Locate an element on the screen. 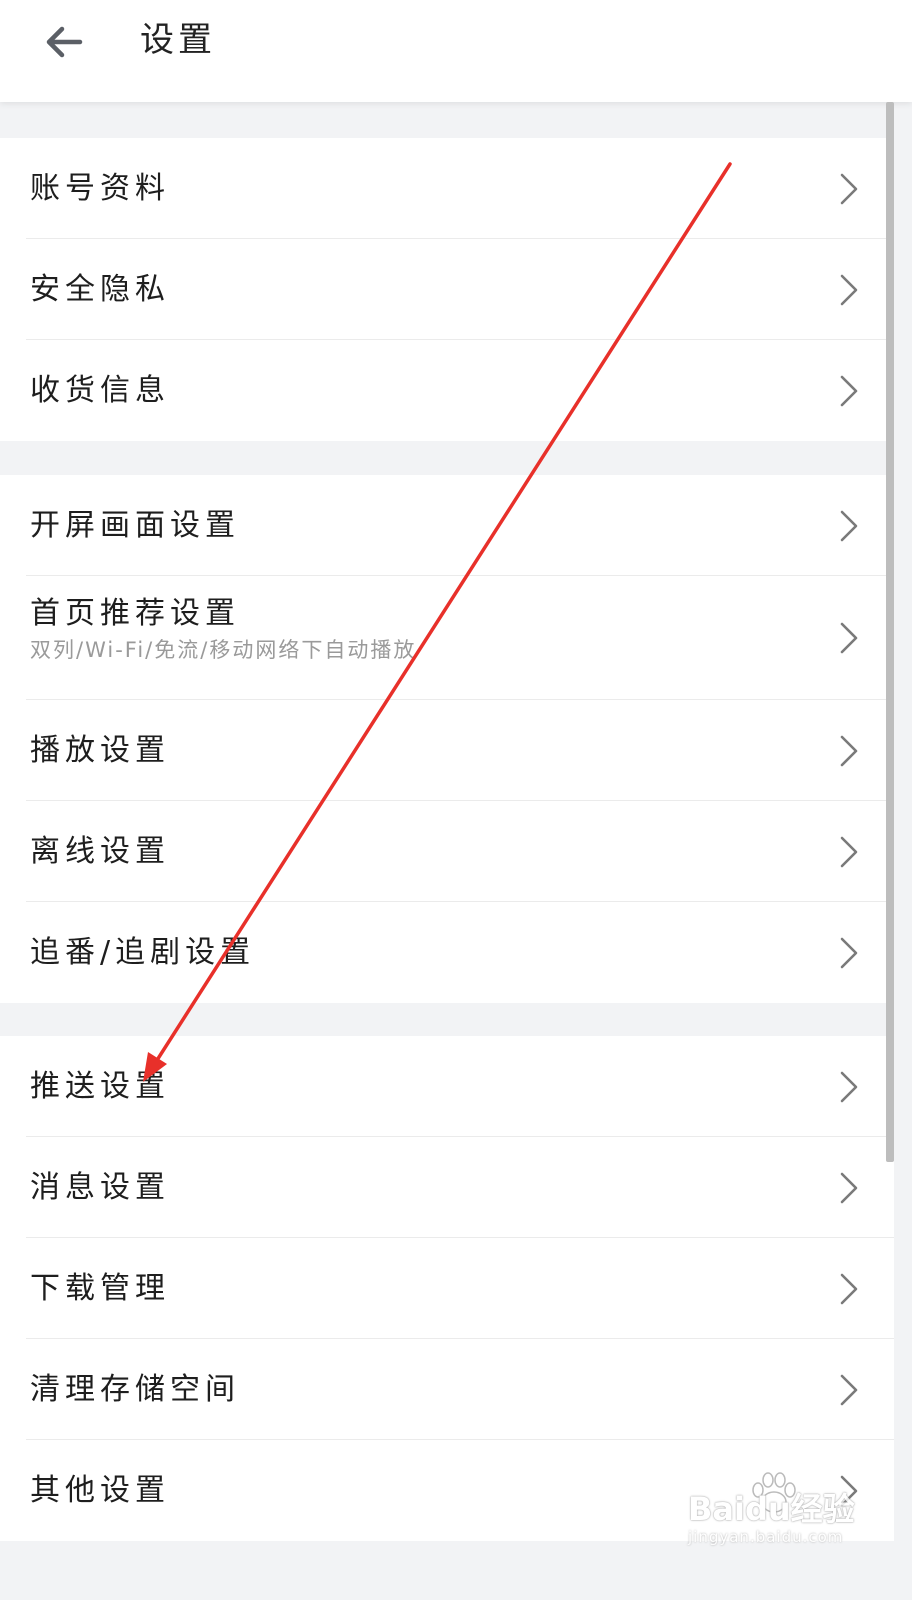  watermark-brand: Baidu经验 is located at coordinates (771, 1509).